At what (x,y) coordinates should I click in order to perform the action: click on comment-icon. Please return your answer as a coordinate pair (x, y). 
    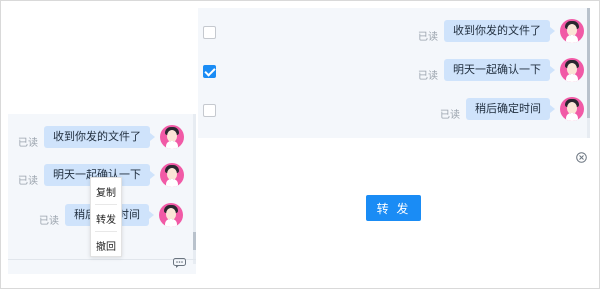
    Looking at the image, I should click on (179, 263).